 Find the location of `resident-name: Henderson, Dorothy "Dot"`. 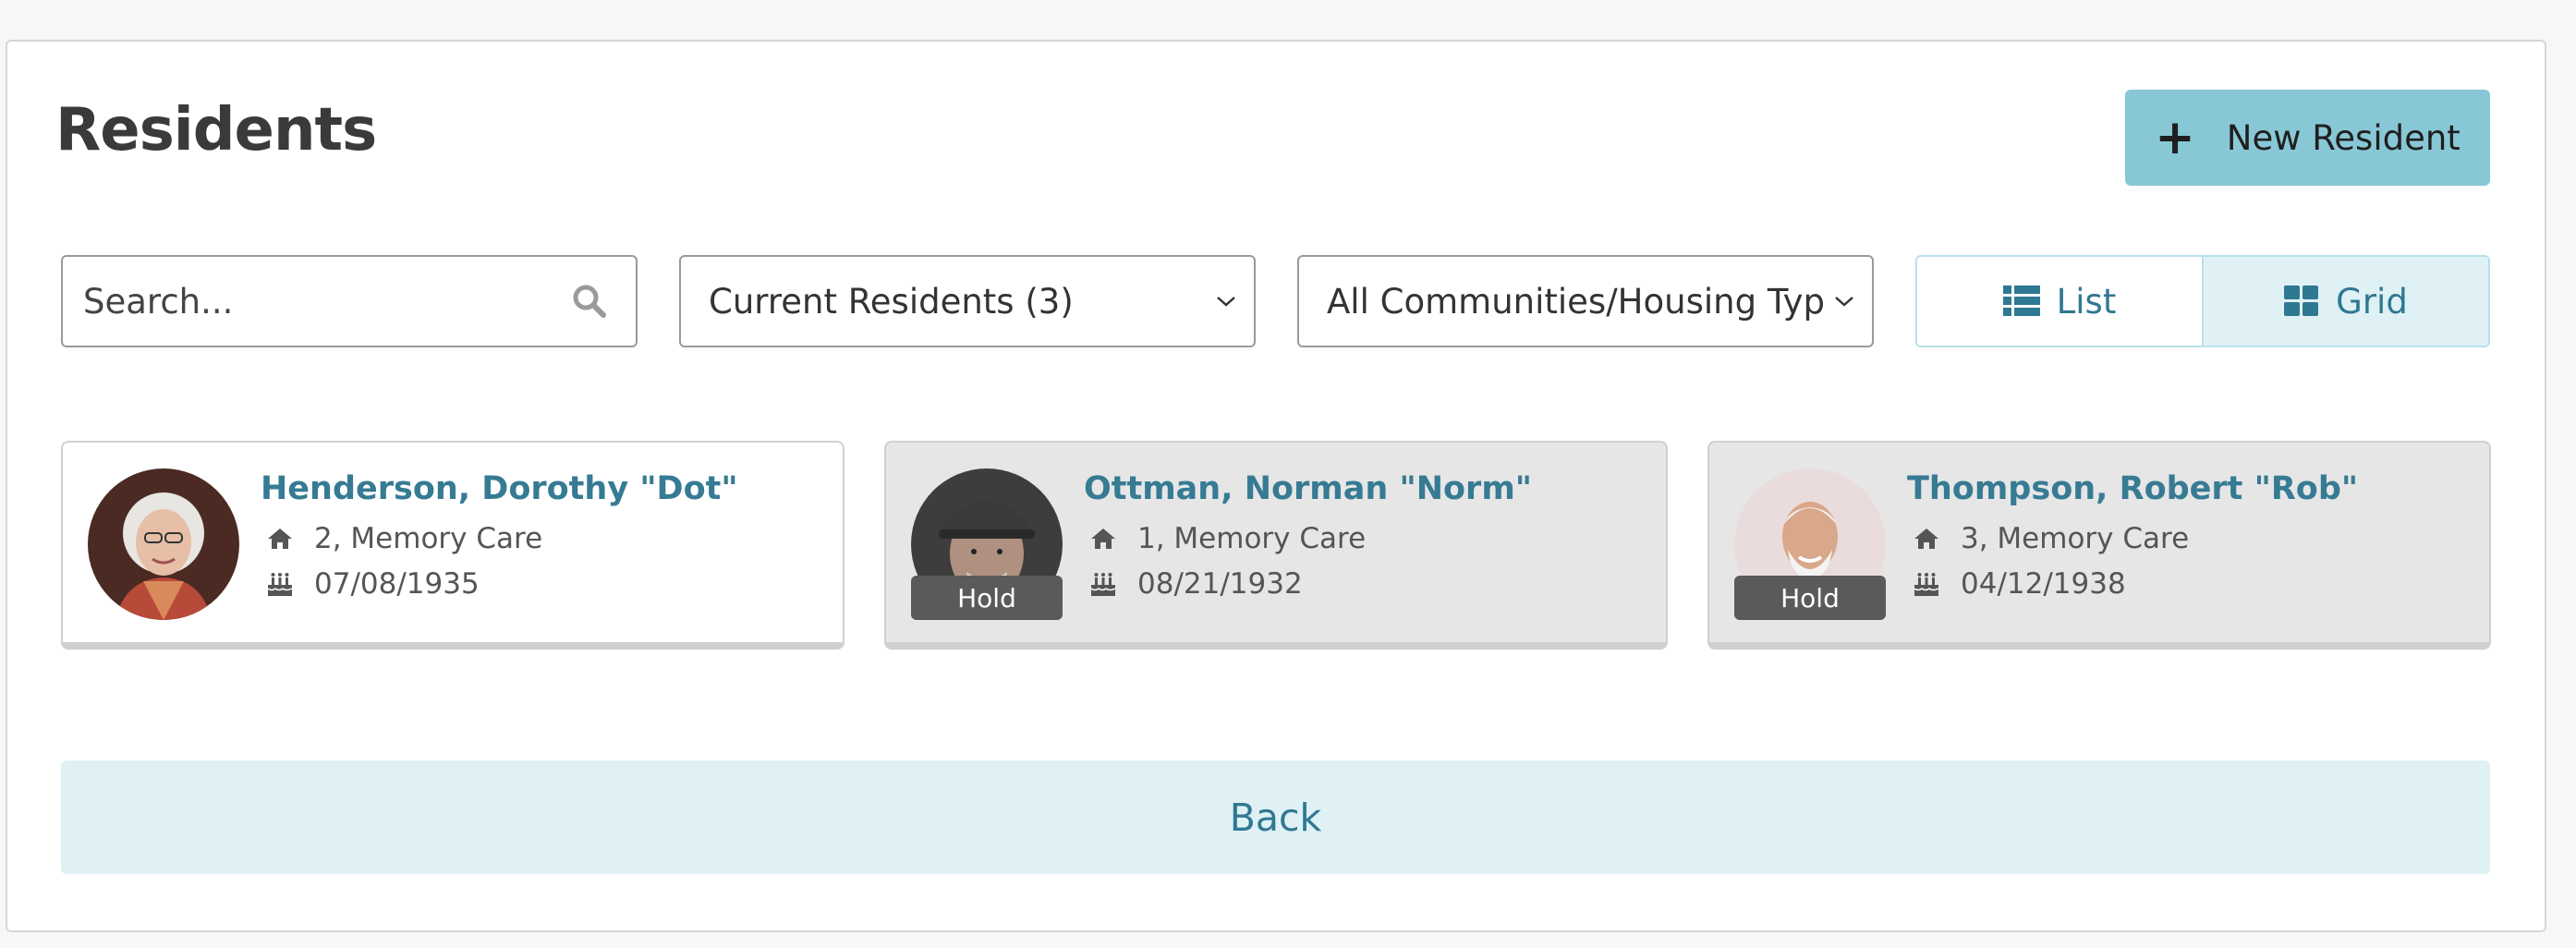

resident-name: Henderson, Dorothy "Dot" is located at coordinates (500, 488).